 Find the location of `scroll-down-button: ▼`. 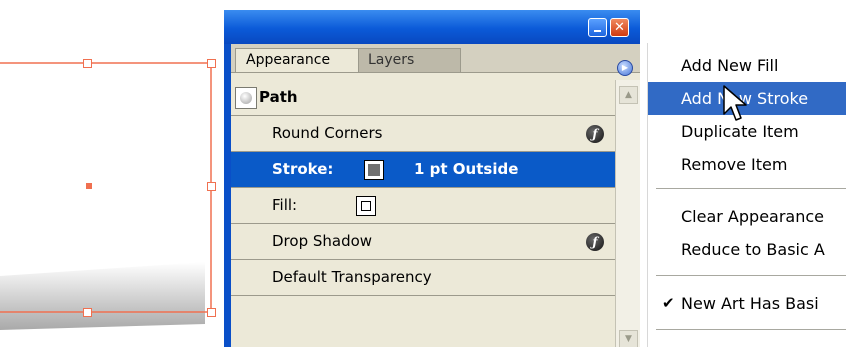

scroll-down-button: ▼ is located at coordinates (628, 338).